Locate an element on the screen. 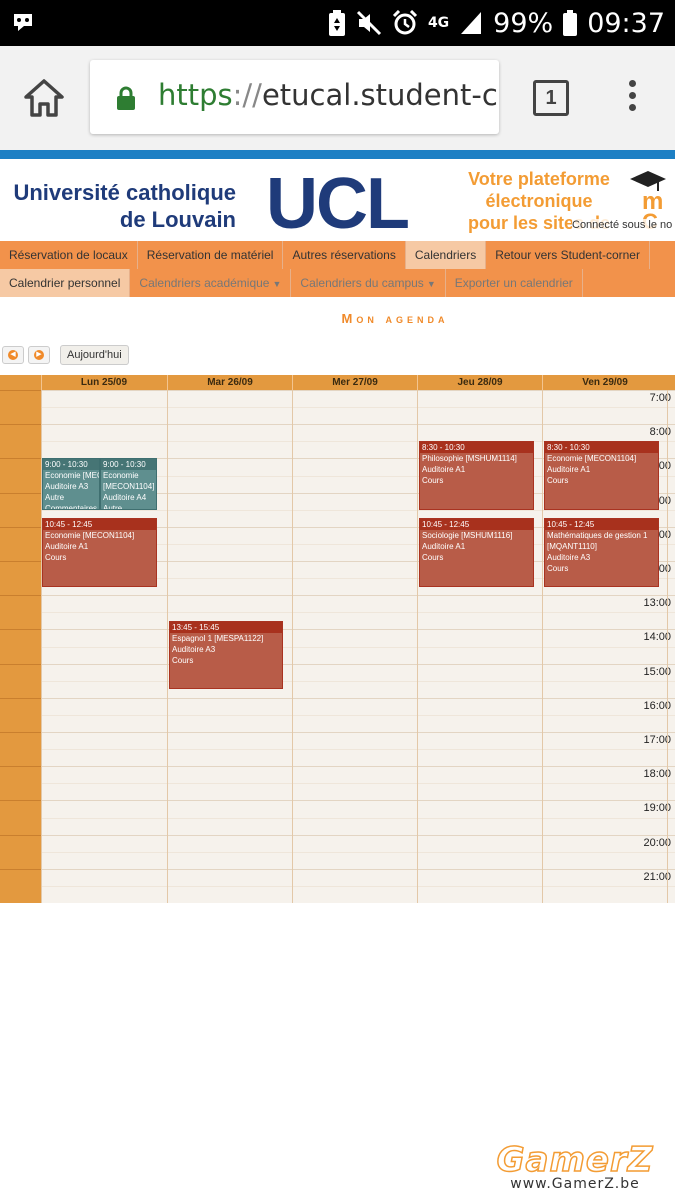 The height and width of the screenshot is (1200, 675). day-header: Mar 26/09 is located at coordinates (229, 382).